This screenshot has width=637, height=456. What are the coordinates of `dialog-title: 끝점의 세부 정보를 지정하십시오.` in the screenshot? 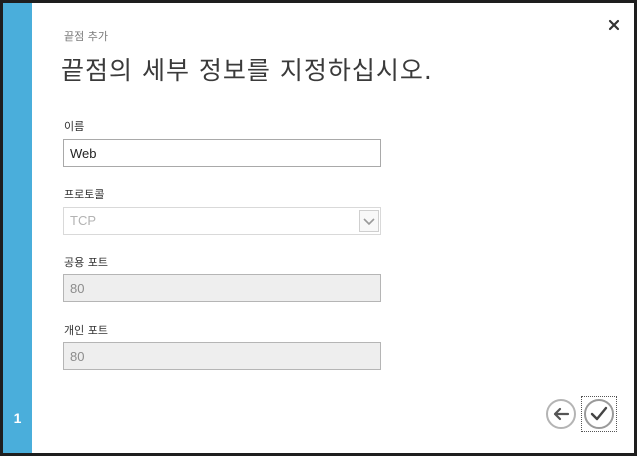 It's located at (247, 70).